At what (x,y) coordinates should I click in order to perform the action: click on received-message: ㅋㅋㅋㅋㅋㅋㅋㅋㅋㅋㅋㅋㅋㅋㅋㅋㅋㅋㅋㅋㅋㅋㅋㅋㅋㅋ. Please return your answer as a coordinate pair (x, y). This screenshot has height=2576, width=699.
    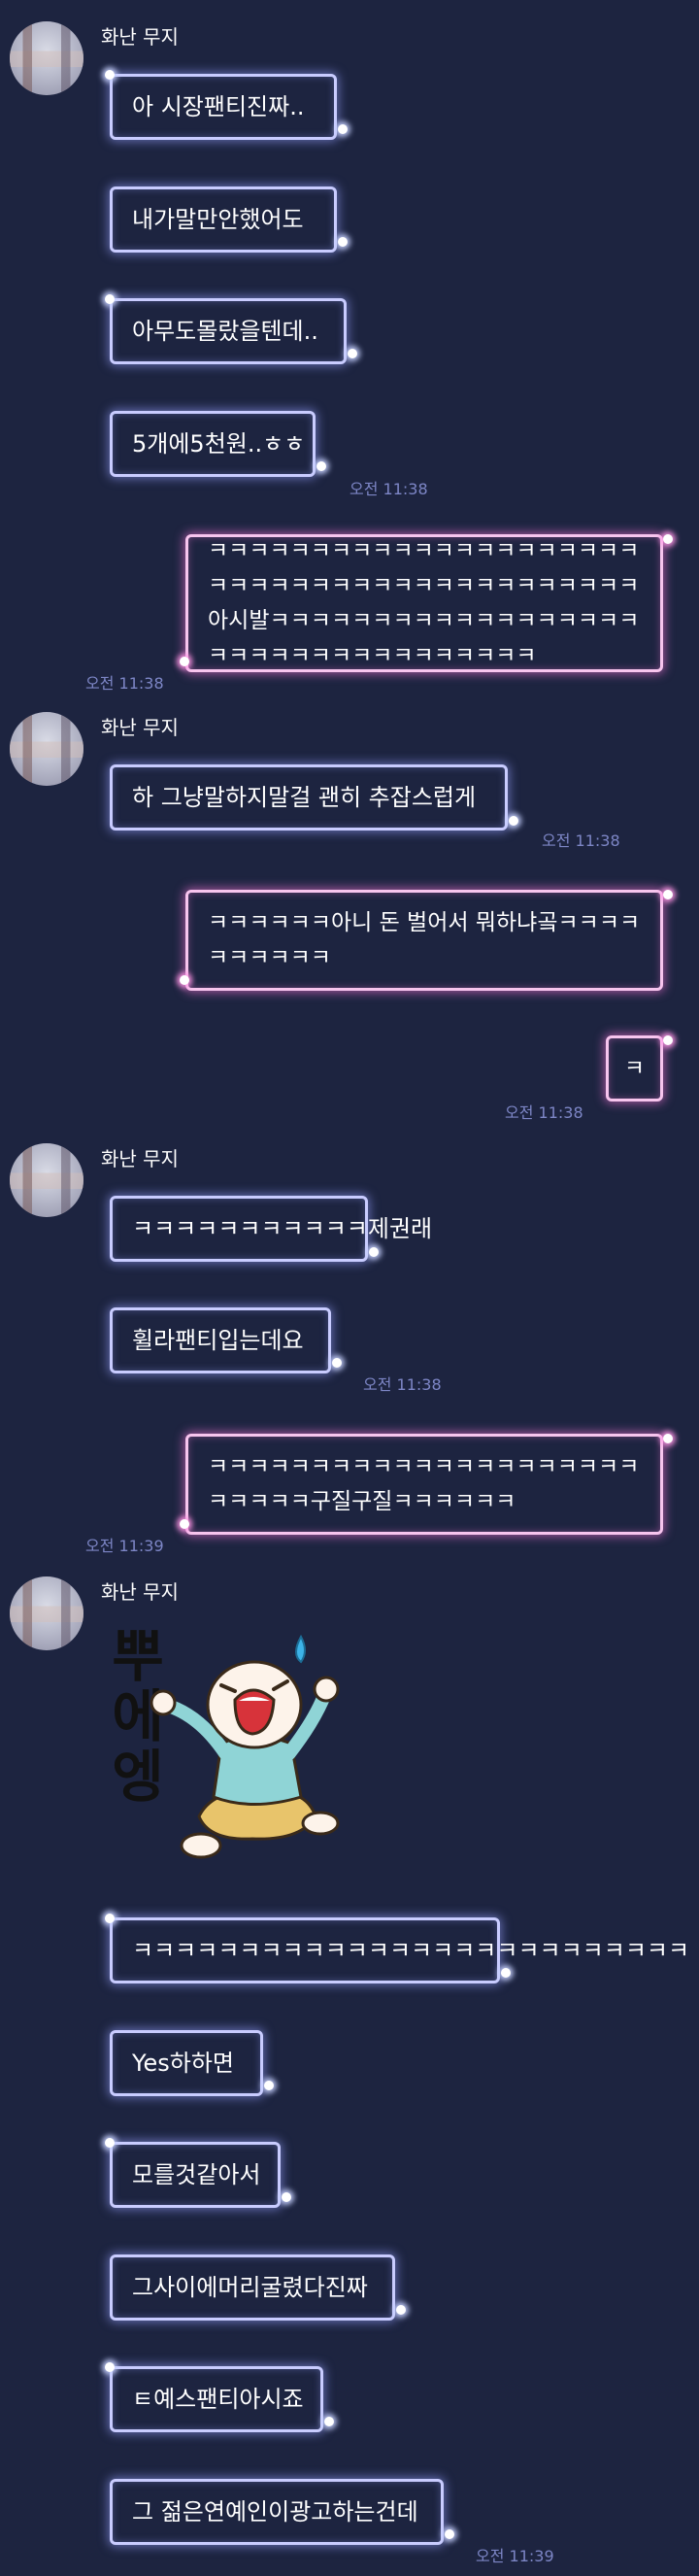
    Looking at the image, I should click on (399, 1950).